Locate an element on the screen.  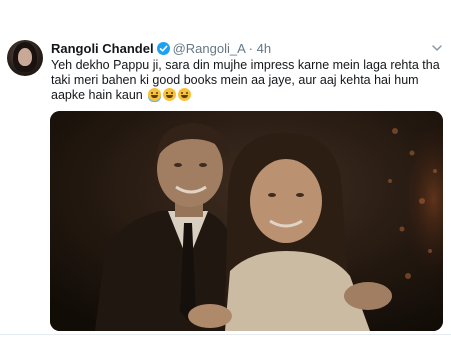
avatar-face is located at coordinates (25, 57).